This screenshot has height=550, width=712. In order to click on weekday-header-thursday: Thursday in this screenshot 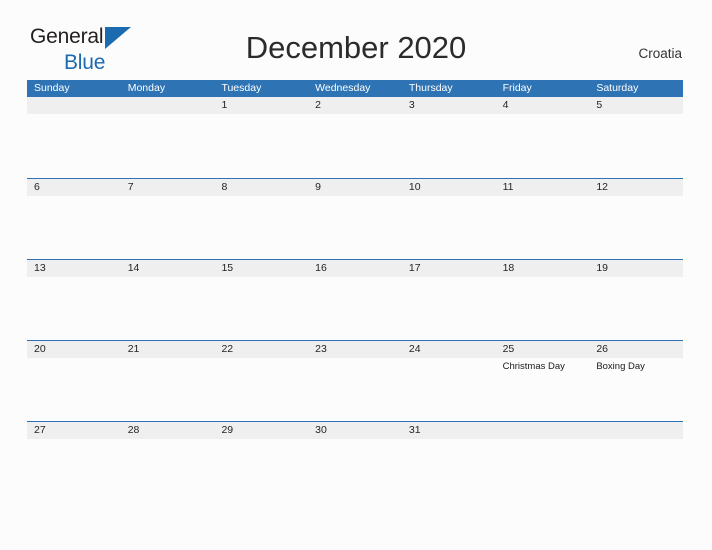, I will do `click(430, 88)`.